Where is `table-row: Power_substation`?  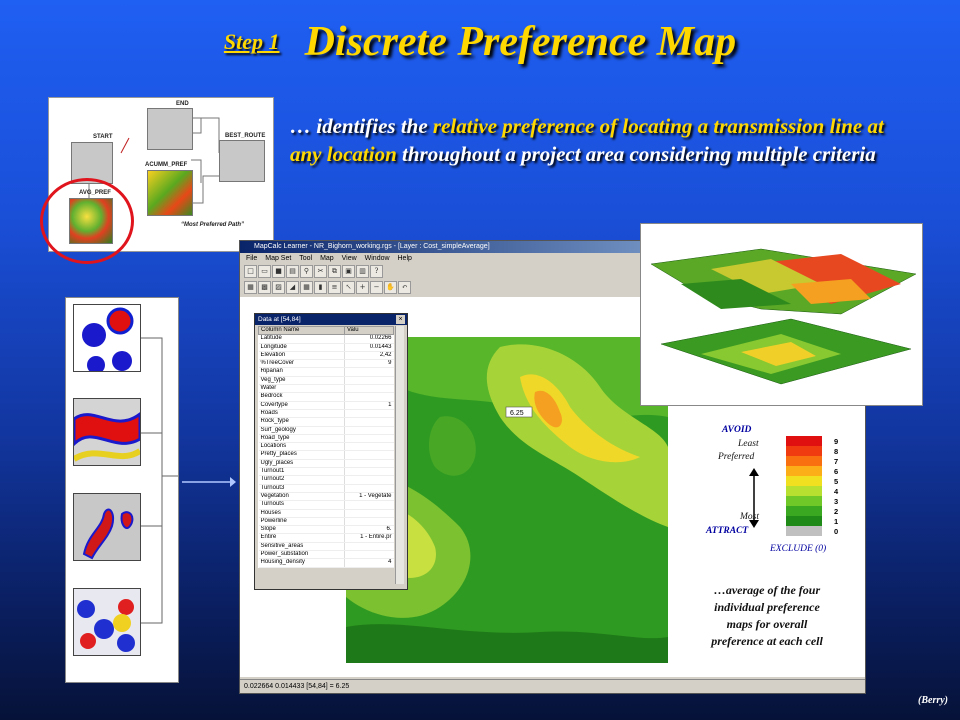
table-row: Power_substation is located at coordinates (326, 555).